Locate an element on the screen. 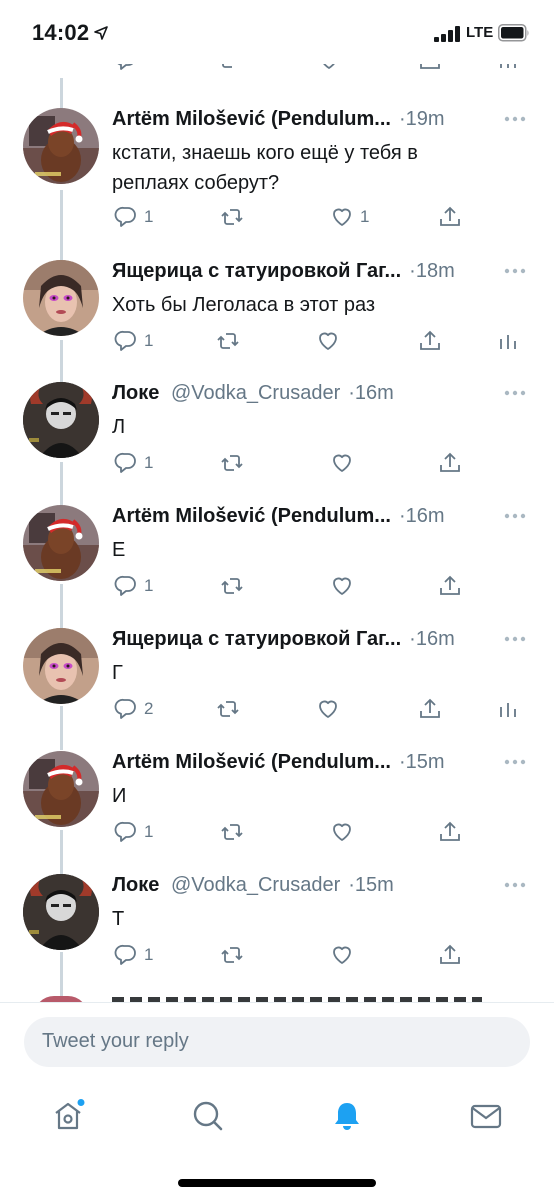 The height and width of the screenshot is (1199, 554). tab-bar is located at coordinates (277, 1139).